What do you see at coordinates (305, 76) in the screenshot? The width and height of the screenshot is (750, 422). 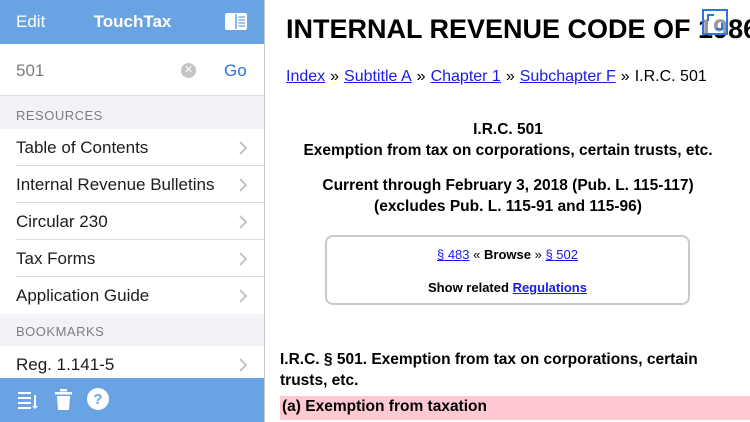 I see `breadcrumb-index-link: Index` at bounding box center [305, 76].